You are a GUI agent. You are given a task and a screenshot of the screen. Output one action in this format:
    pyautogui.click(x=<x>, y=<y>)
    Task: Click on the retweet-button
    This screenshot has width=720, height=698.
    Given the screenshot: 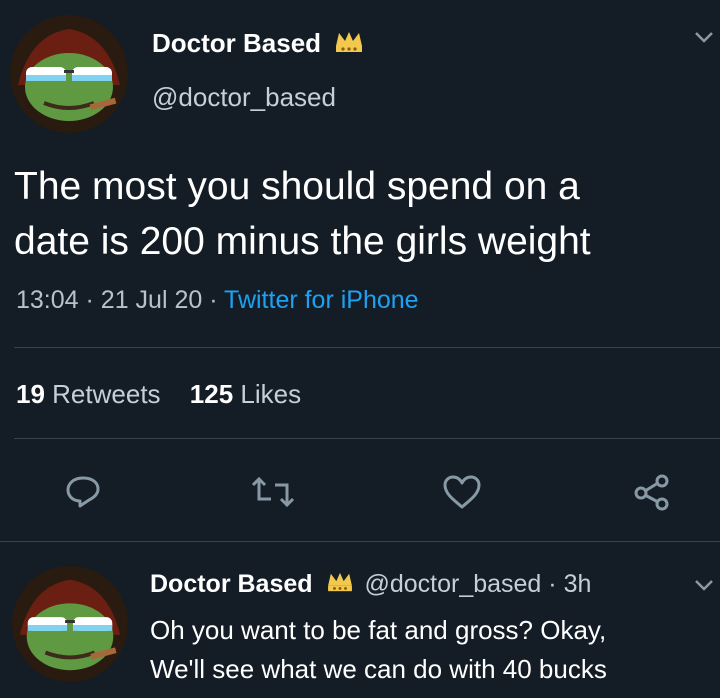 What is the action you would take?
    pyautogui.click(x=273, y=492)
    